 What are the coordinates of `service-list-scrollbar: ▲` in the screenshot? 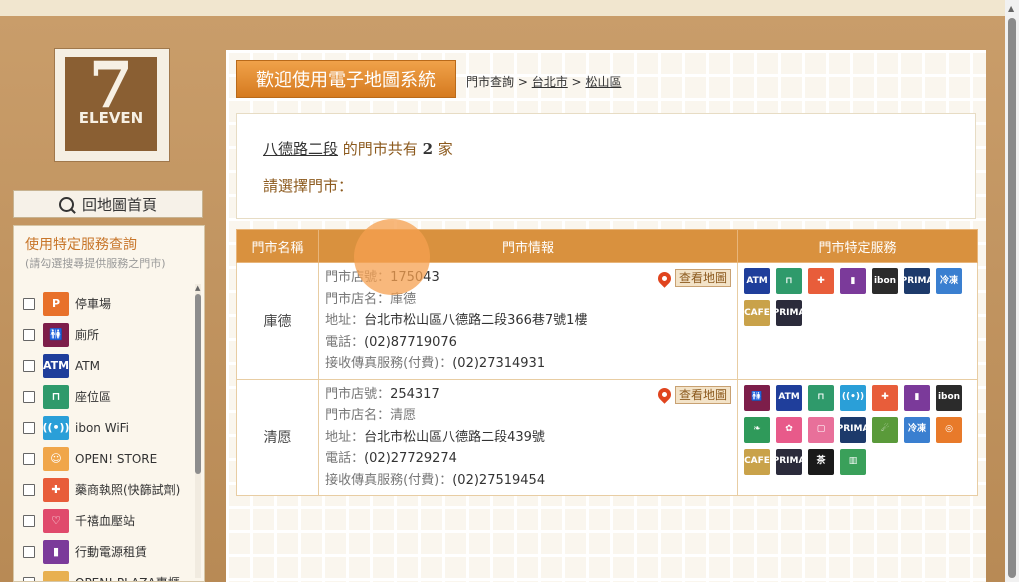 It's located at (198, 431).